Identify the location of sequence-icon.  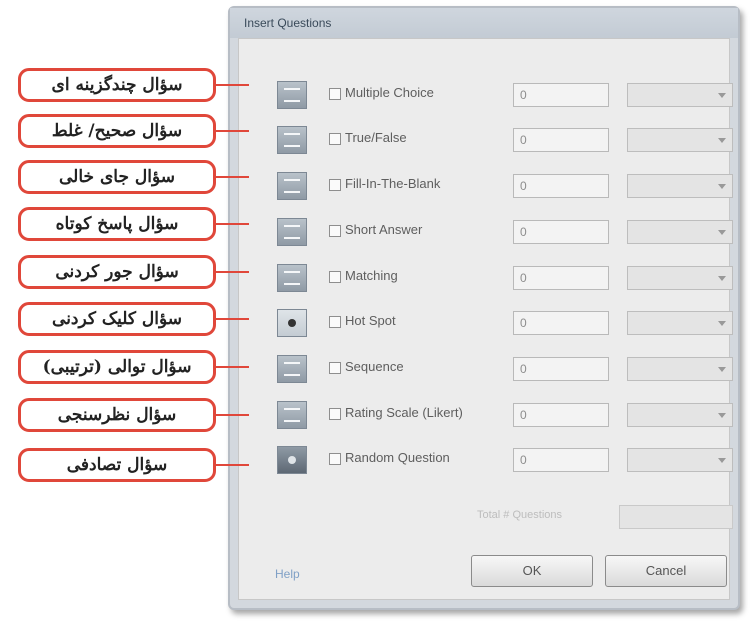
(292, 369).